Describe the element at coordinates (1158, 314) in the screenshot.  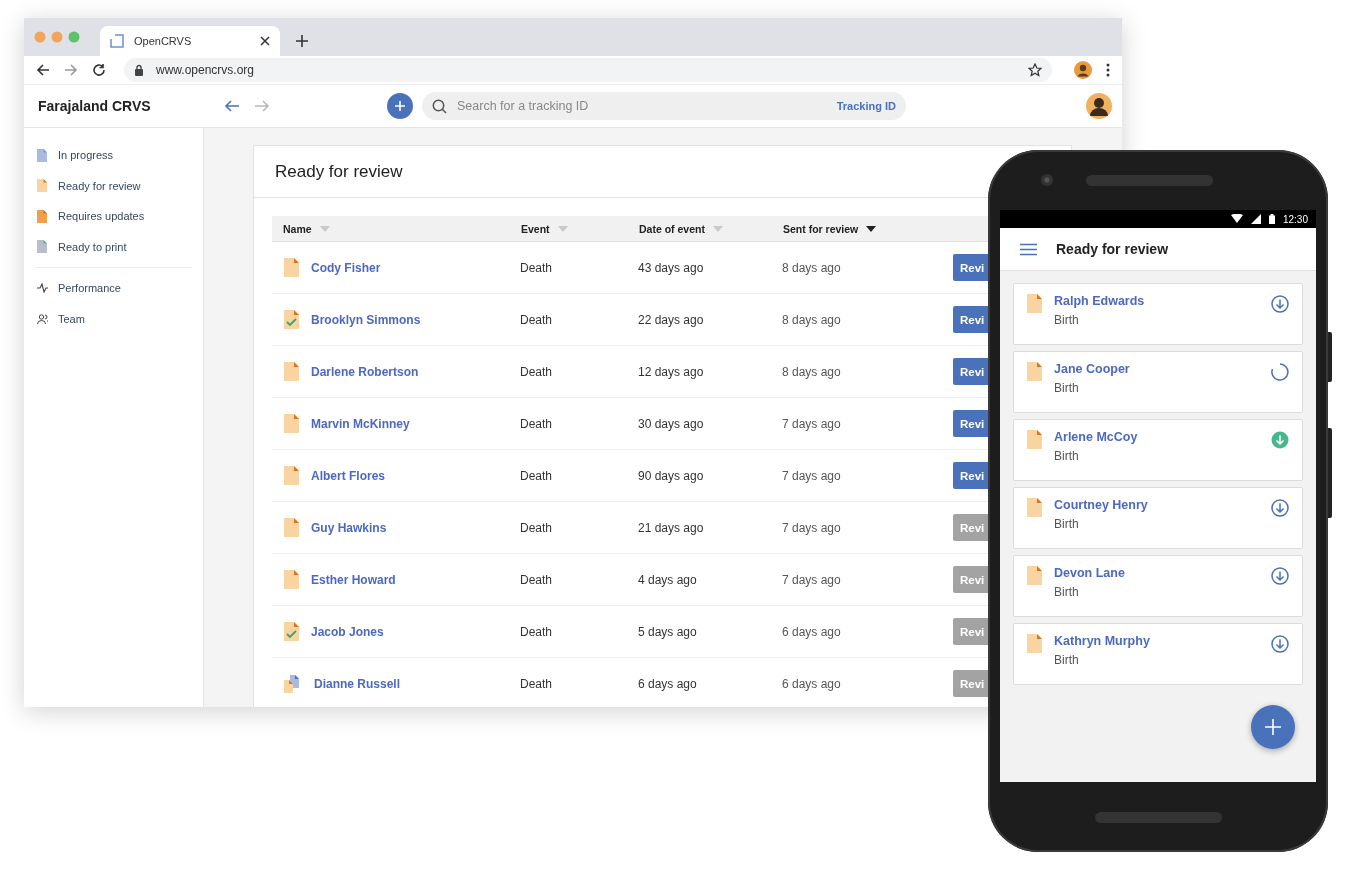
I see `record-card: Ralph Edwards Birth` at that location.